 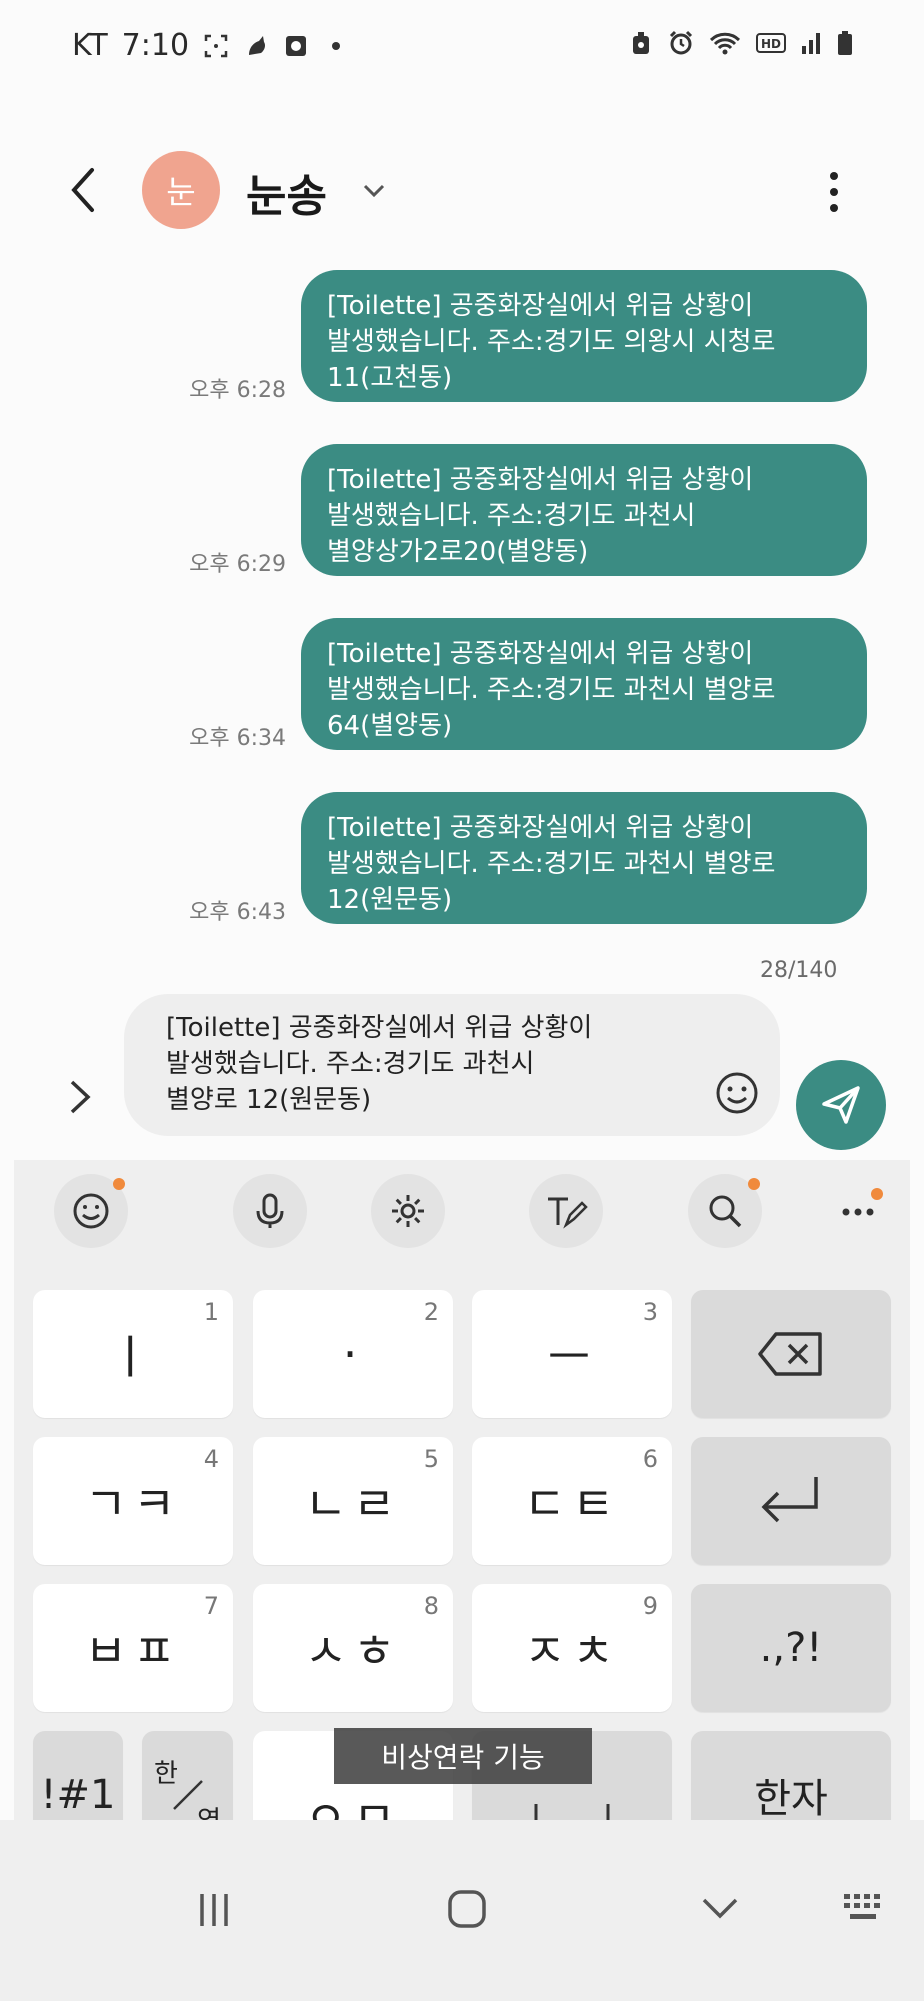 I want to click on handwriting-button, so click(x=566, y=1211).